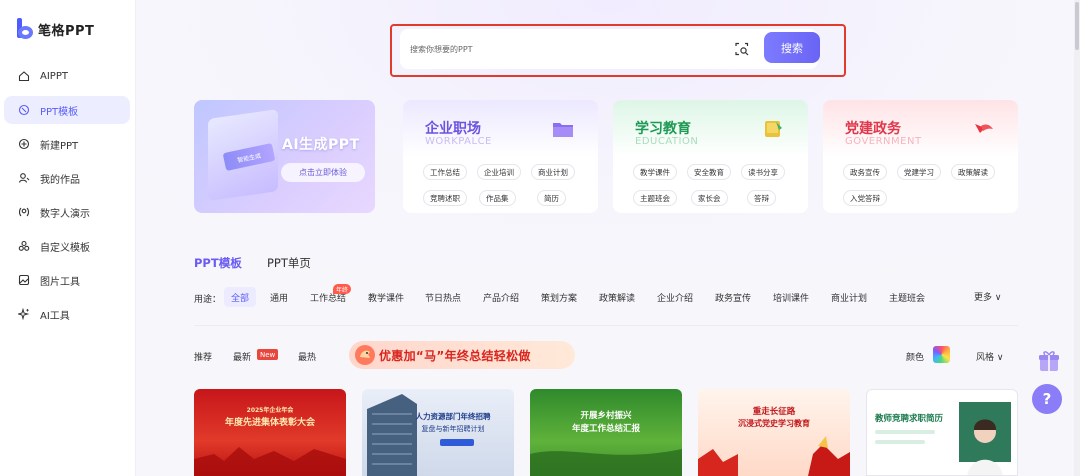  What do you see at coordinates (941, 354) in the screenshot?
I see `color-palette-icon` at bounding box center [941, 354].